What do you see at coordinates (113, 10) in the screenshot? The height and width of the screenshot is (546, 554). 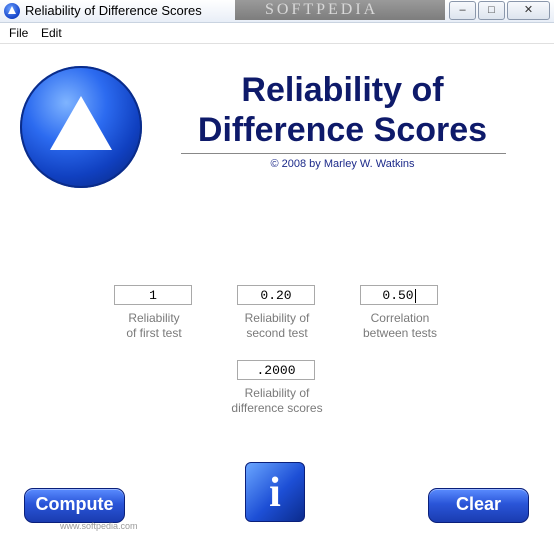 I see `window-title: Reliability of Difference Scores` at bounding box center [113, 10].